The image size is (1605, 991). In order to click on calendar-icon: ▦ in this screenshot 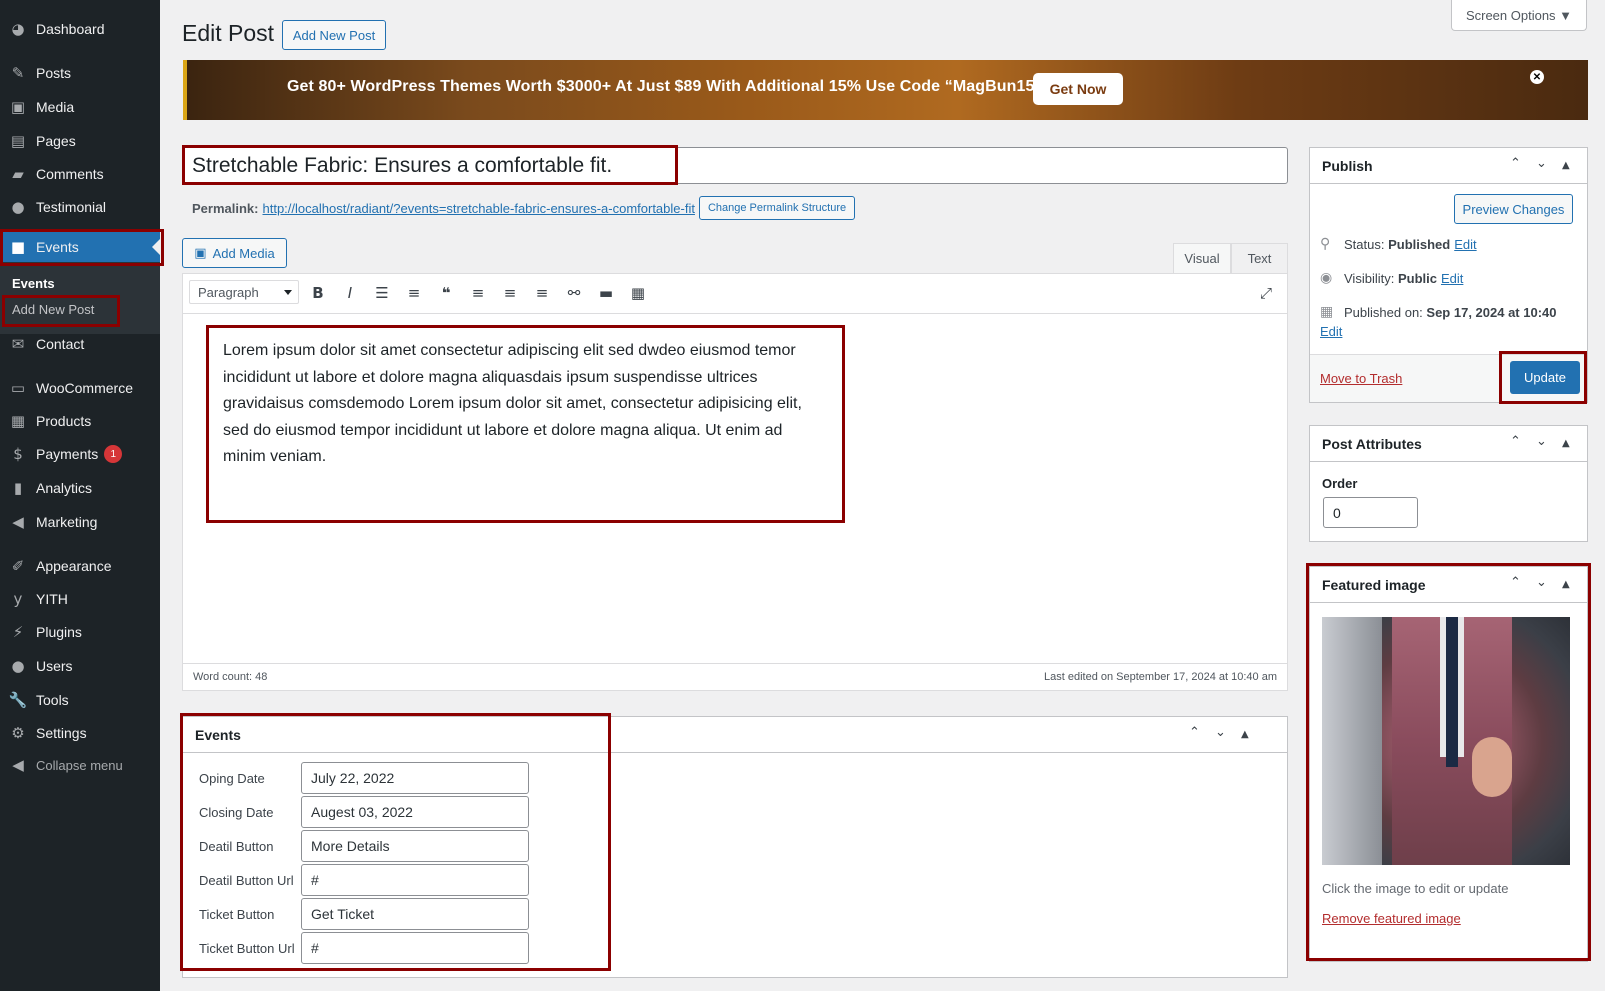, I will do `click(1327, 312)`.